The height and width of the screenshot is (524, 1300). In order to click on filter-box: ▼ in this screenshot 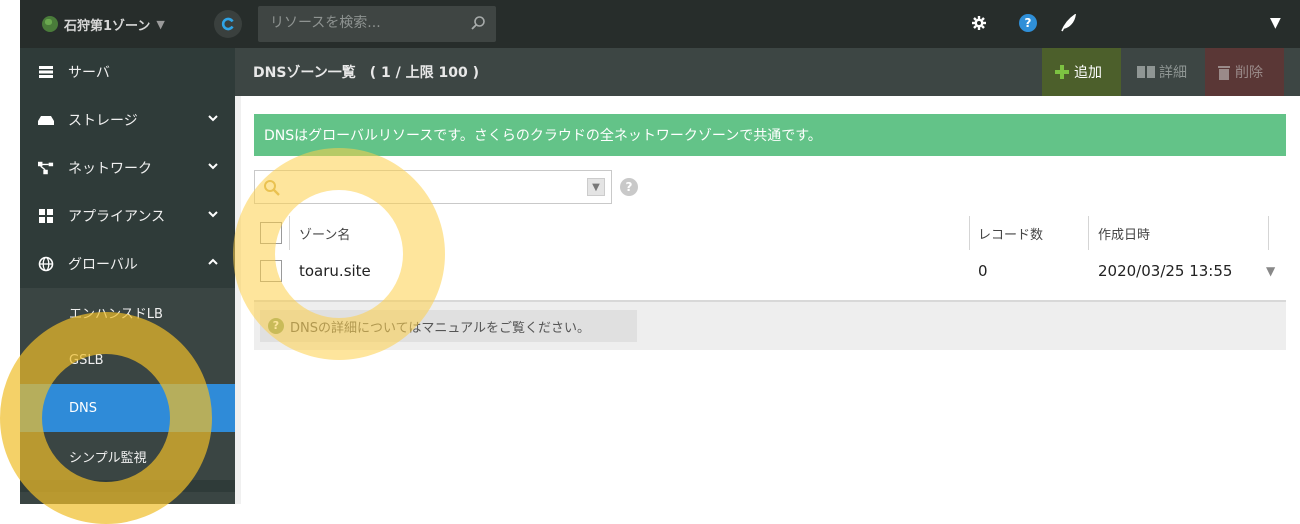, I will do `click(433, 187)`.